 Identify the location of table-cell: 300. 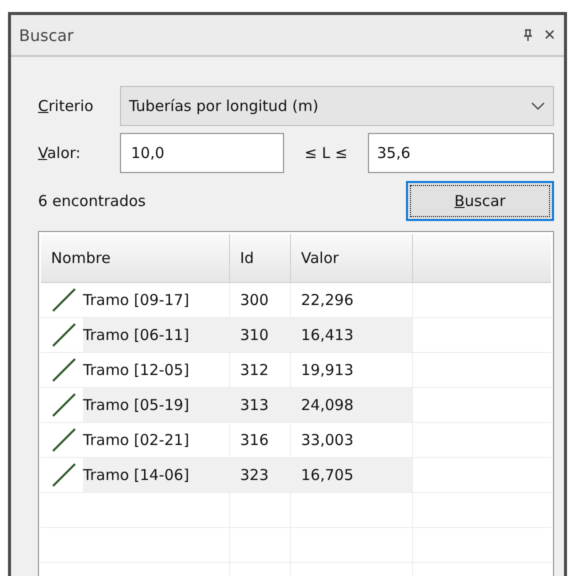
(254, 300).